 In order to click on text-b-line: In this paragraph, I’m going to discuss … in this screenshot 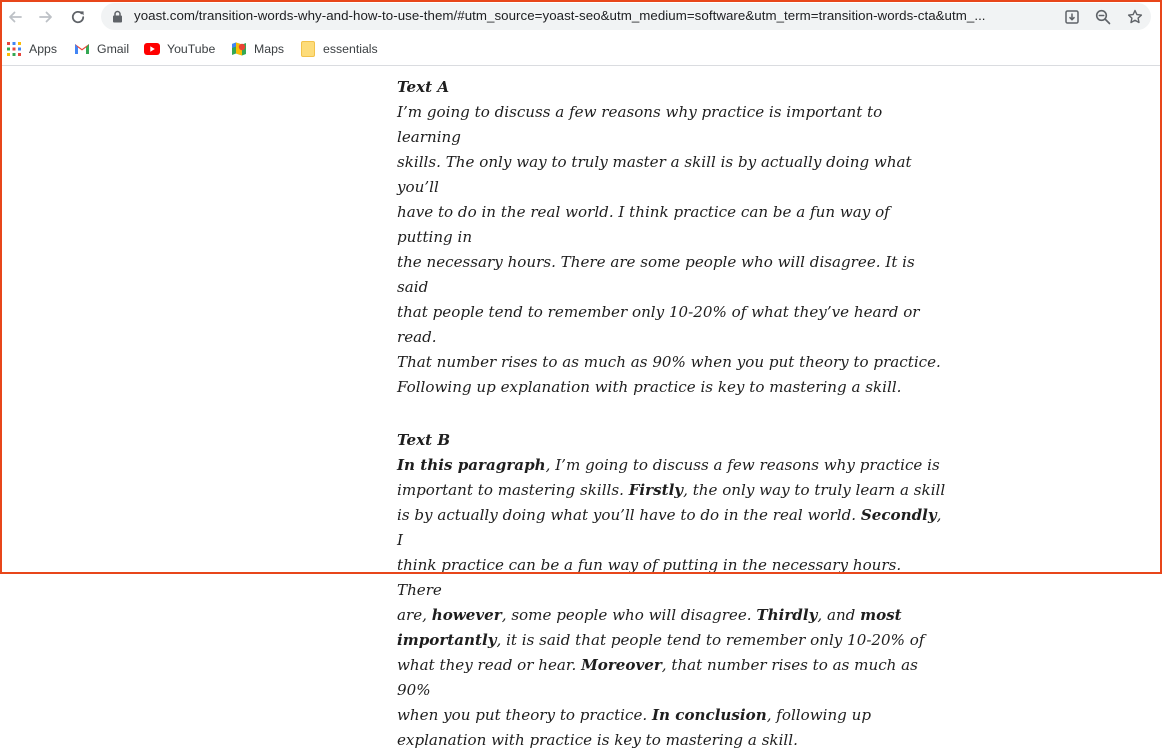, I will do `click(672, 465)`.